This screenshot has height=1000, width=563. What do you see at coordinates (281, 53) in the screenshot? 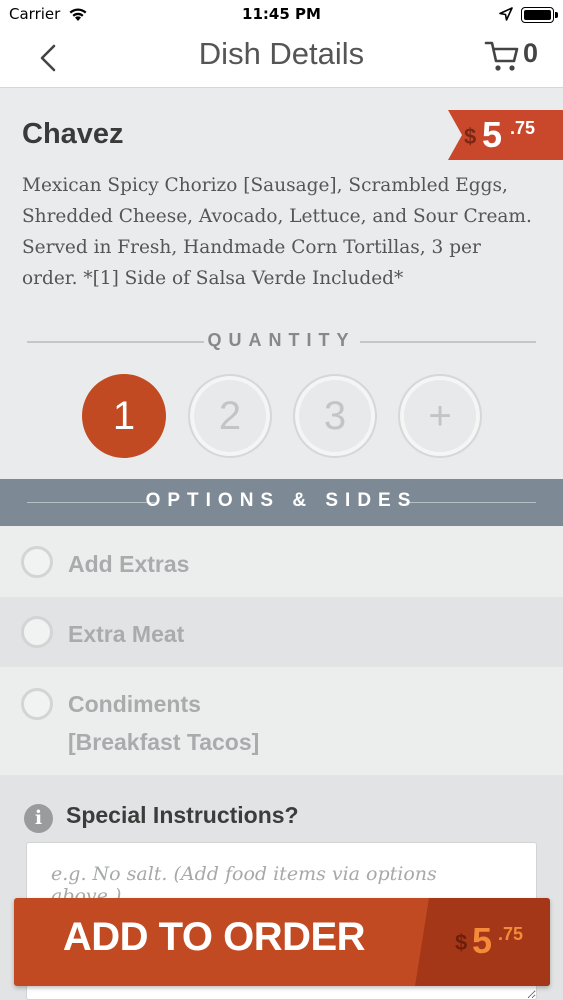
I see `page-title: Dish Details` at bounding box center [281, 53].